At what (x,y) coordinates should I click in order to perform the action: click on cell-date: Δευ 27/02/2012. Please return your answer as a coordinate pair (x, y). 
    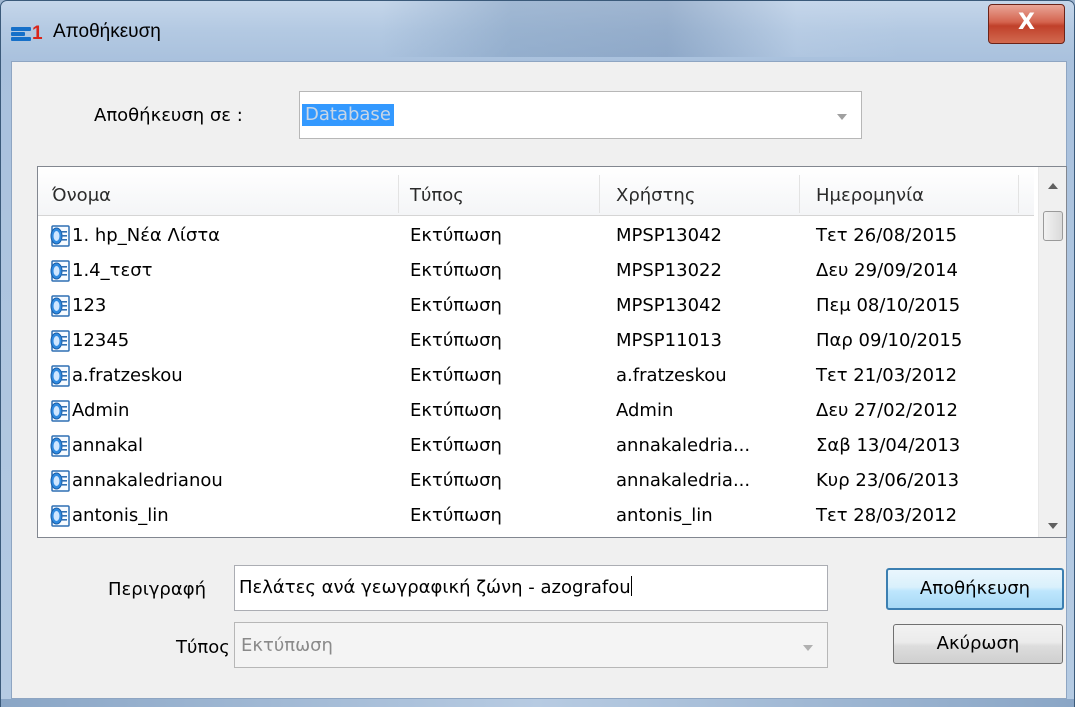
    Looking at the image, I should click on (887, 410).